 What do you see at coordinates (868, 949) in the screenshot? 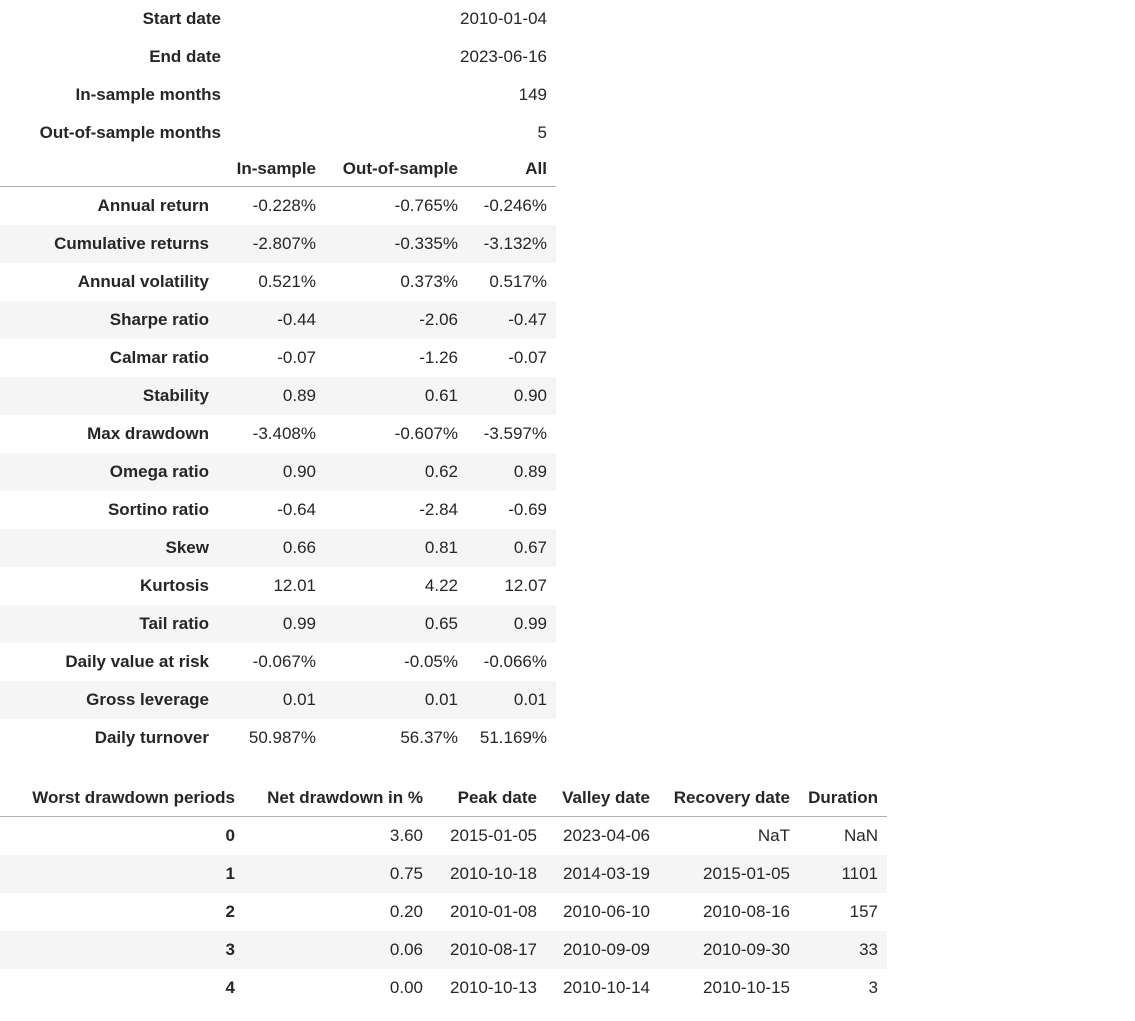
I see `drawdown-duration-3: 33` at bounding box center [868, 949].